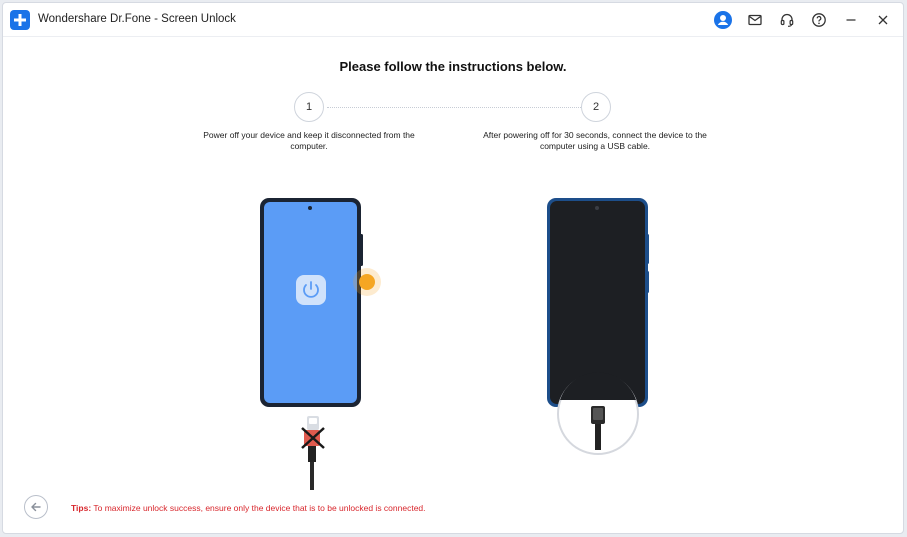  I want to click on titlebar-actions, so click(803, 20).